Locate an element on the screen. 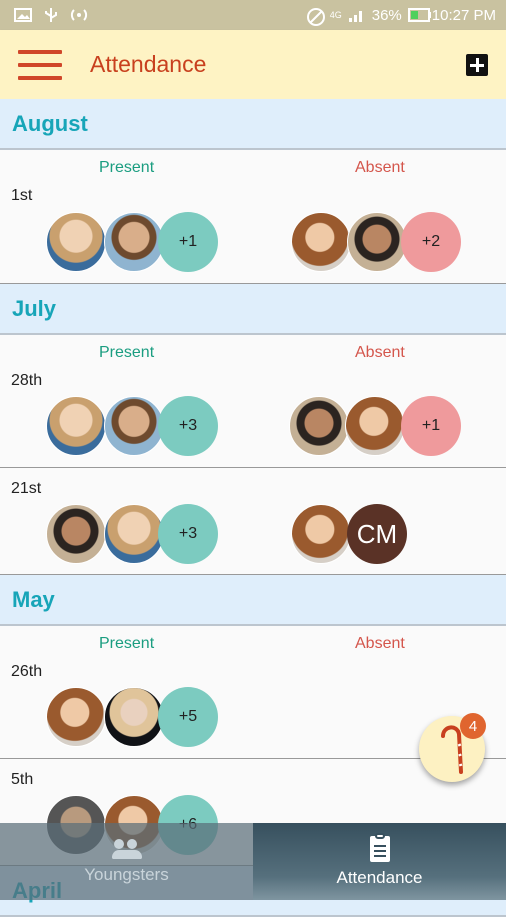 The width and height of the screenshot is (506, 917). month-header: July is located at coordinates (253, 309).